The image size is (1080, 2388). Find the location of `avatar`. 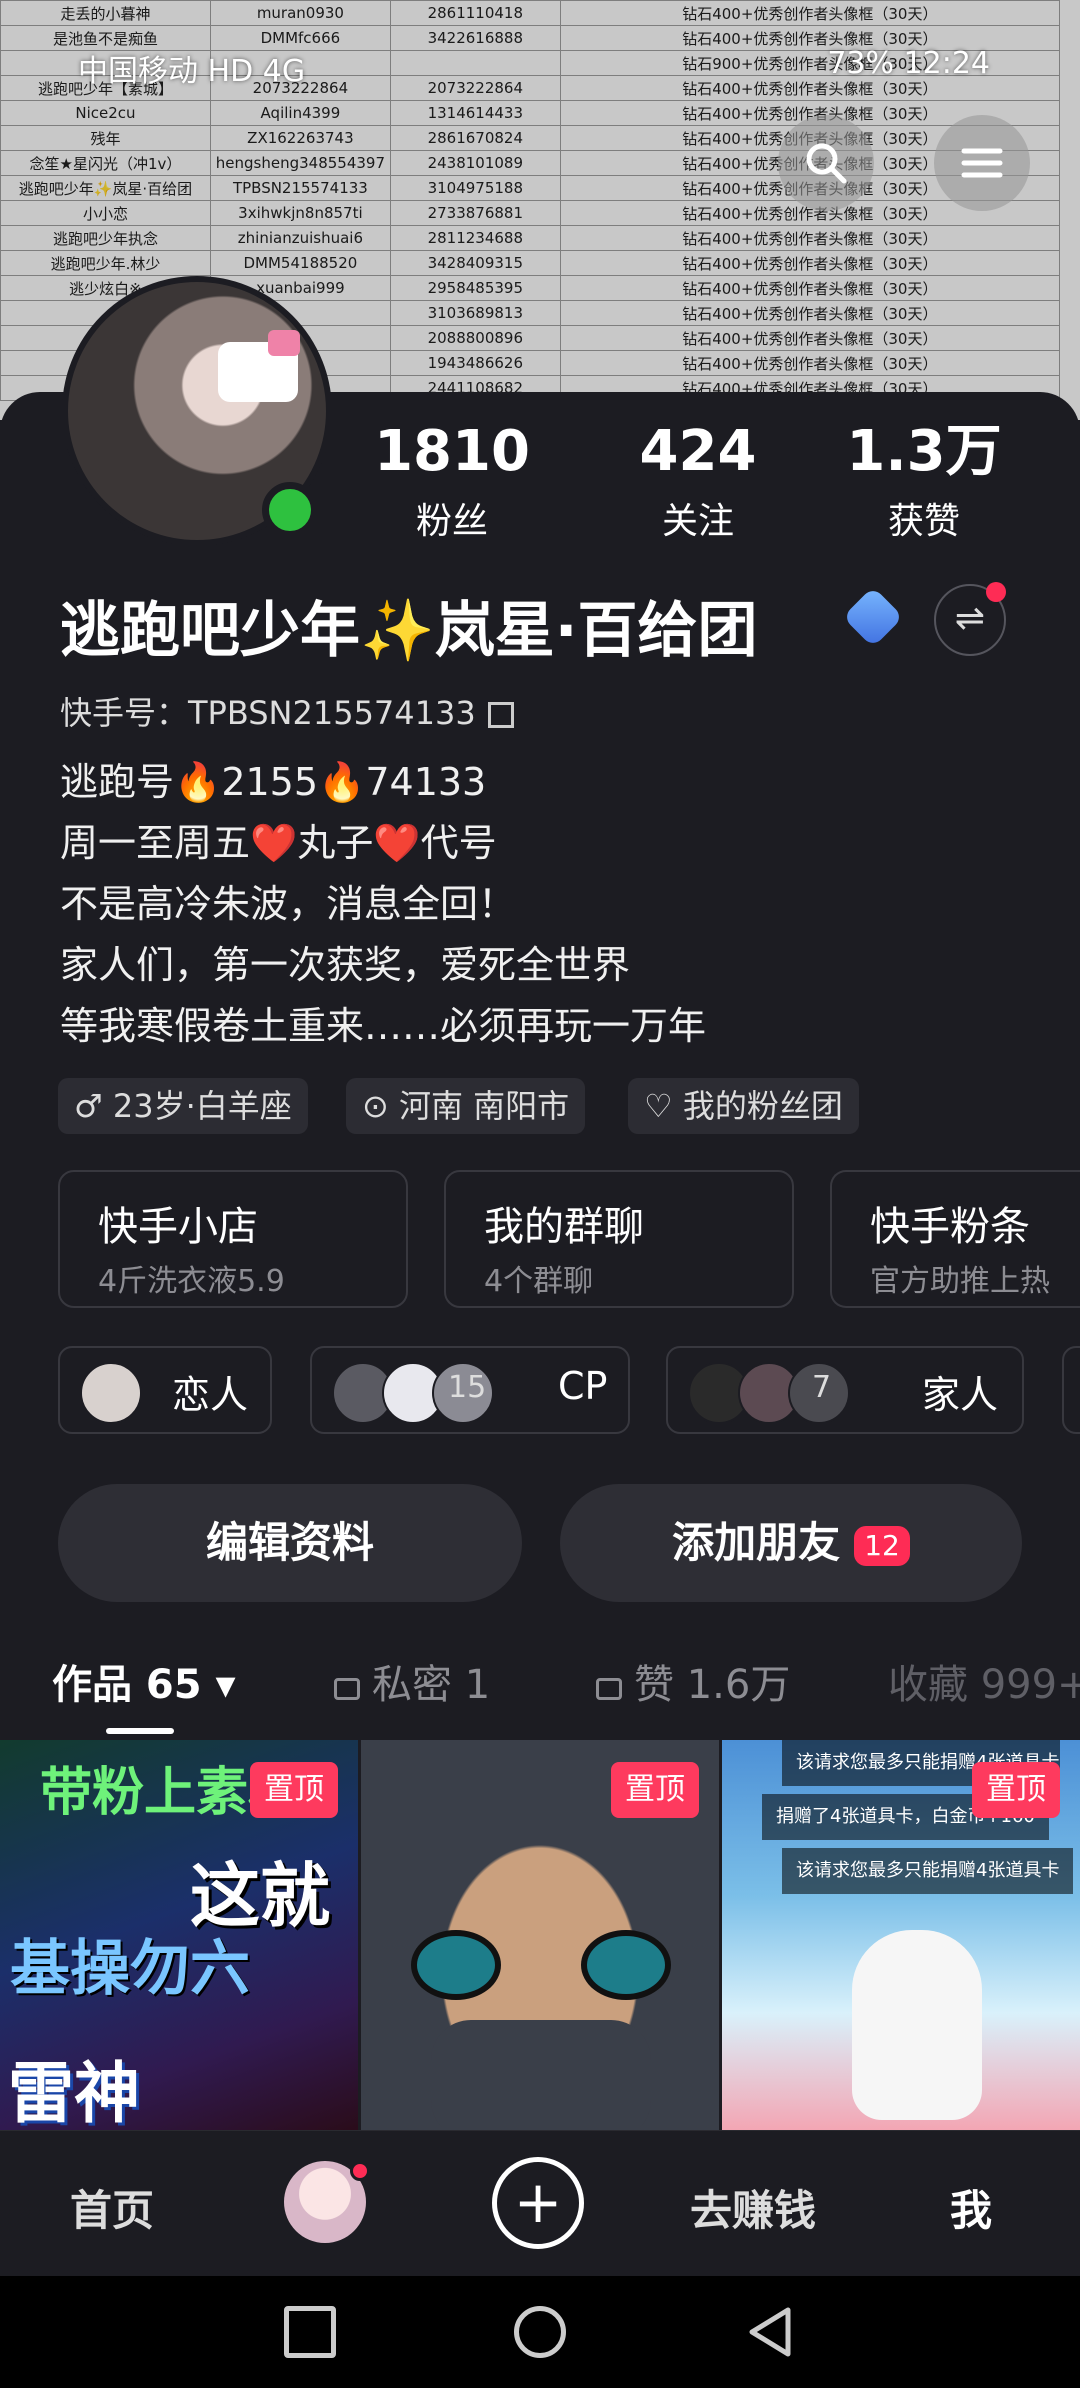

avatar is located at coordinates (111, 1393).